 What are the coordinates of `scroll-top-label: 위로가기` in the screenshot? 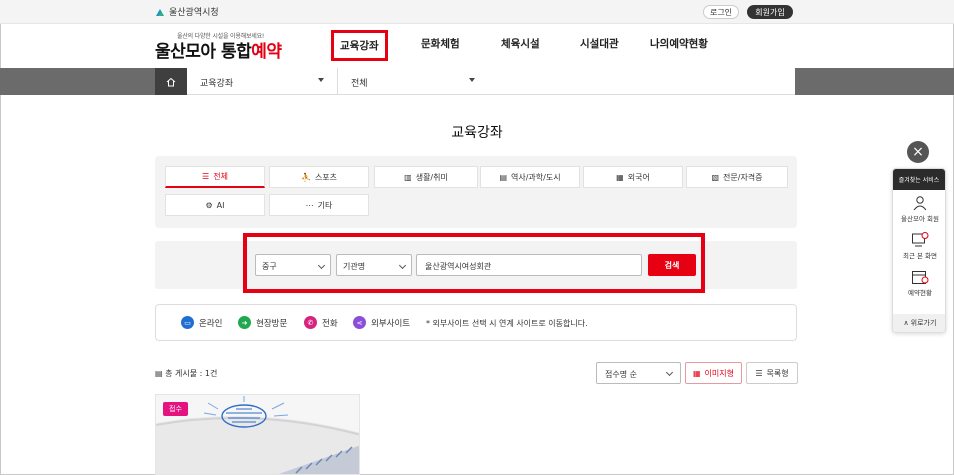 It's located at (923, 323).